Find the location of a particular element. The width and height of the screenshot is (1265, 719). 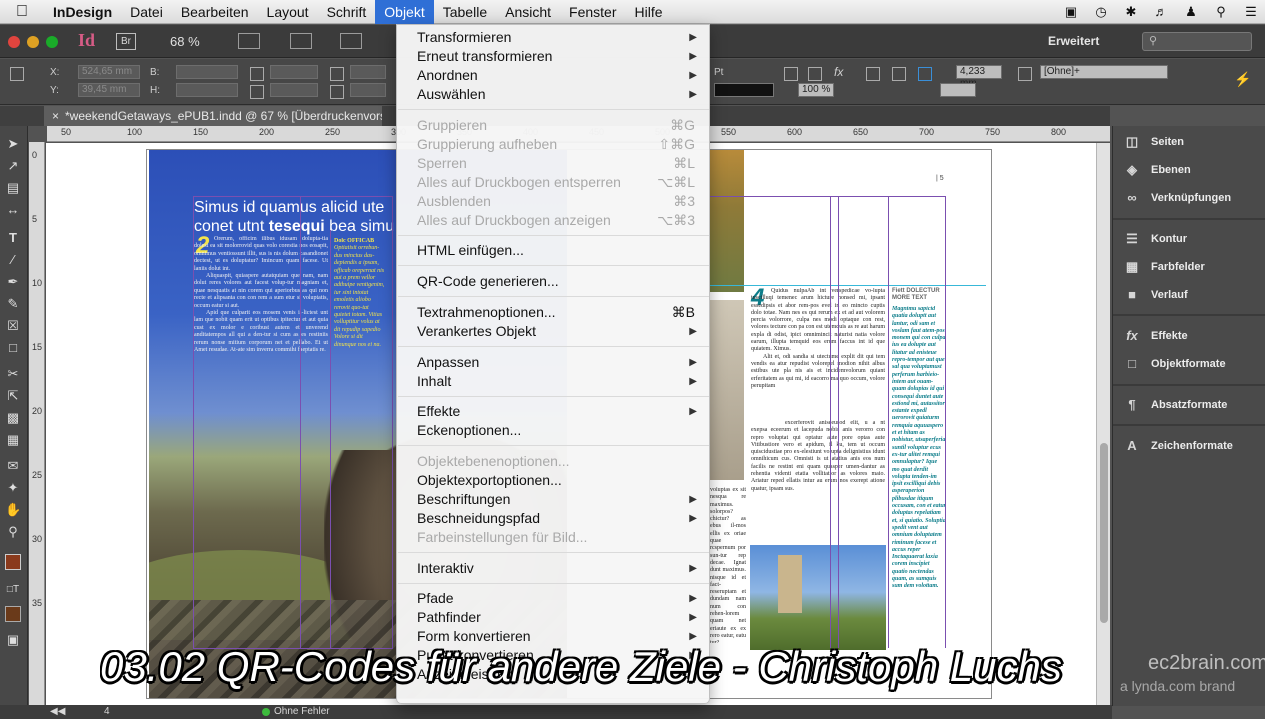

gradient-feather-tool-icon: ▦ is located at coordinates (13, 440).